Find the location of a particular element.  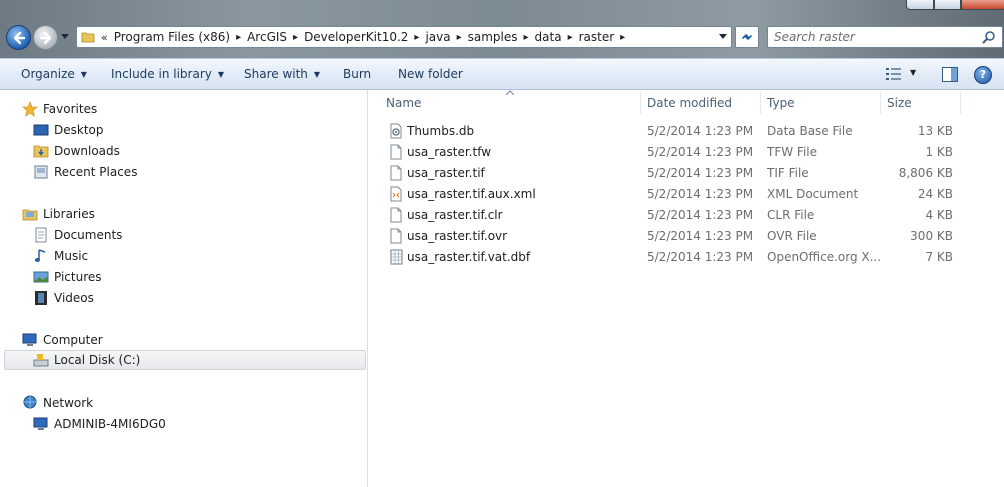

maximize-button is located at coordinates (947, 5).